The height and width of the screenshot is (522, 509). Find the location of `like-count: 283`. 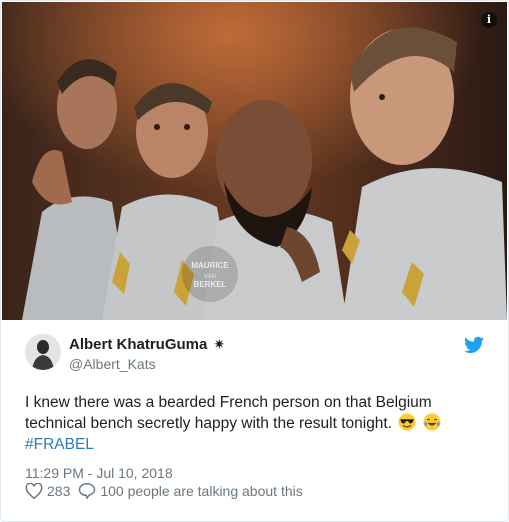

like-count: 283 is located at coordinates (59, 490).